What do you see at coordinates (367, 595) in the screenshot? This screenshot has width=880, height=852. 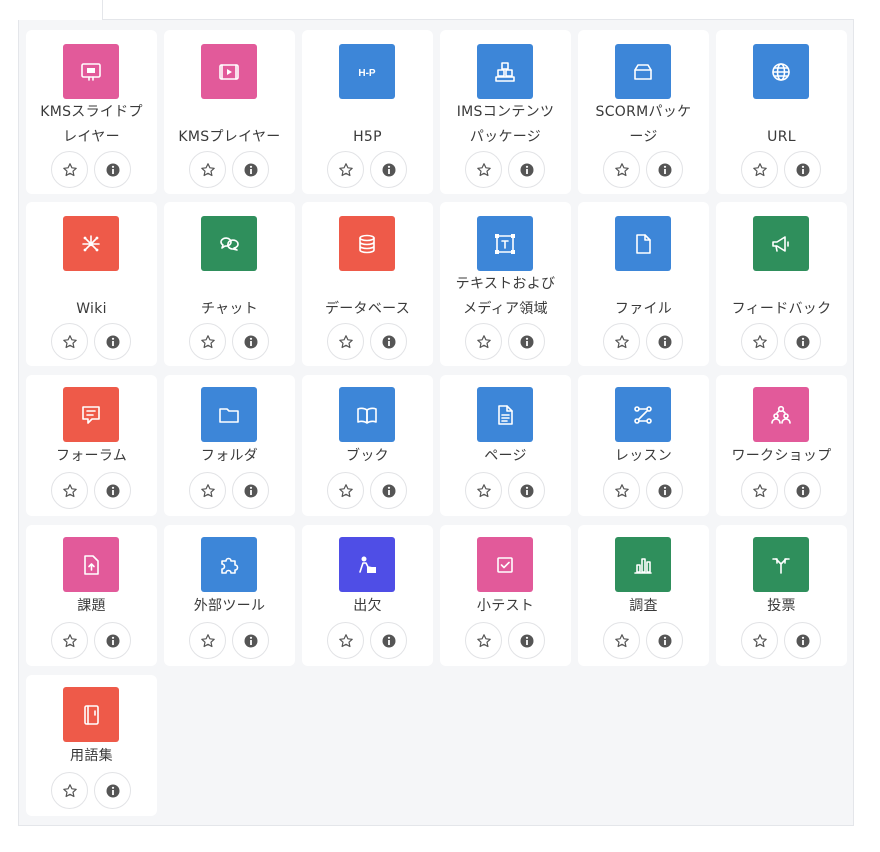 I see `activity-card: 出欠` at bounding box center [367, 595].